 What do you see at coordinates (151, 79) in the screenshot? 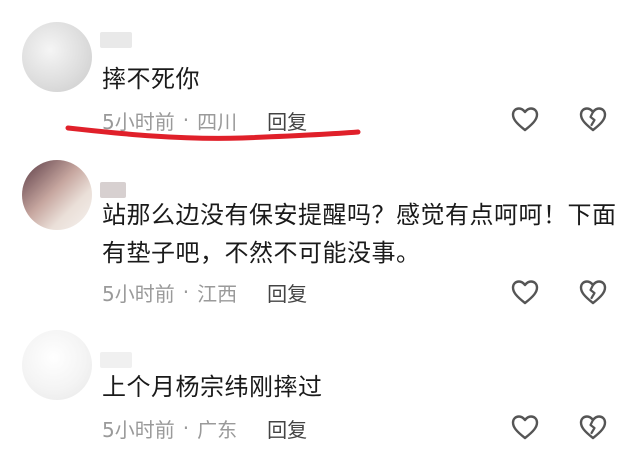
I see `comment-text: 摔不死你` at bounding box center [151, 79].